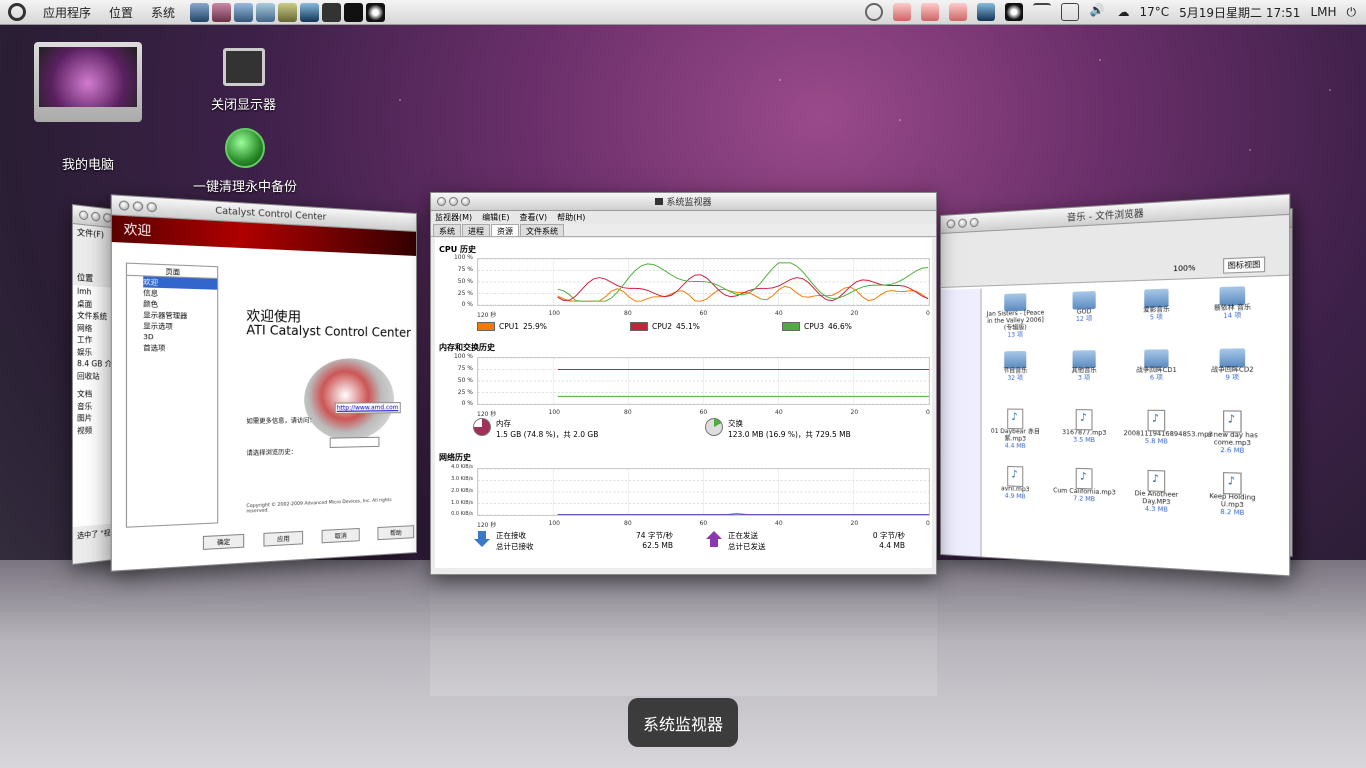  I want to click on menu-help: 帮助(H), so click(571, 217).